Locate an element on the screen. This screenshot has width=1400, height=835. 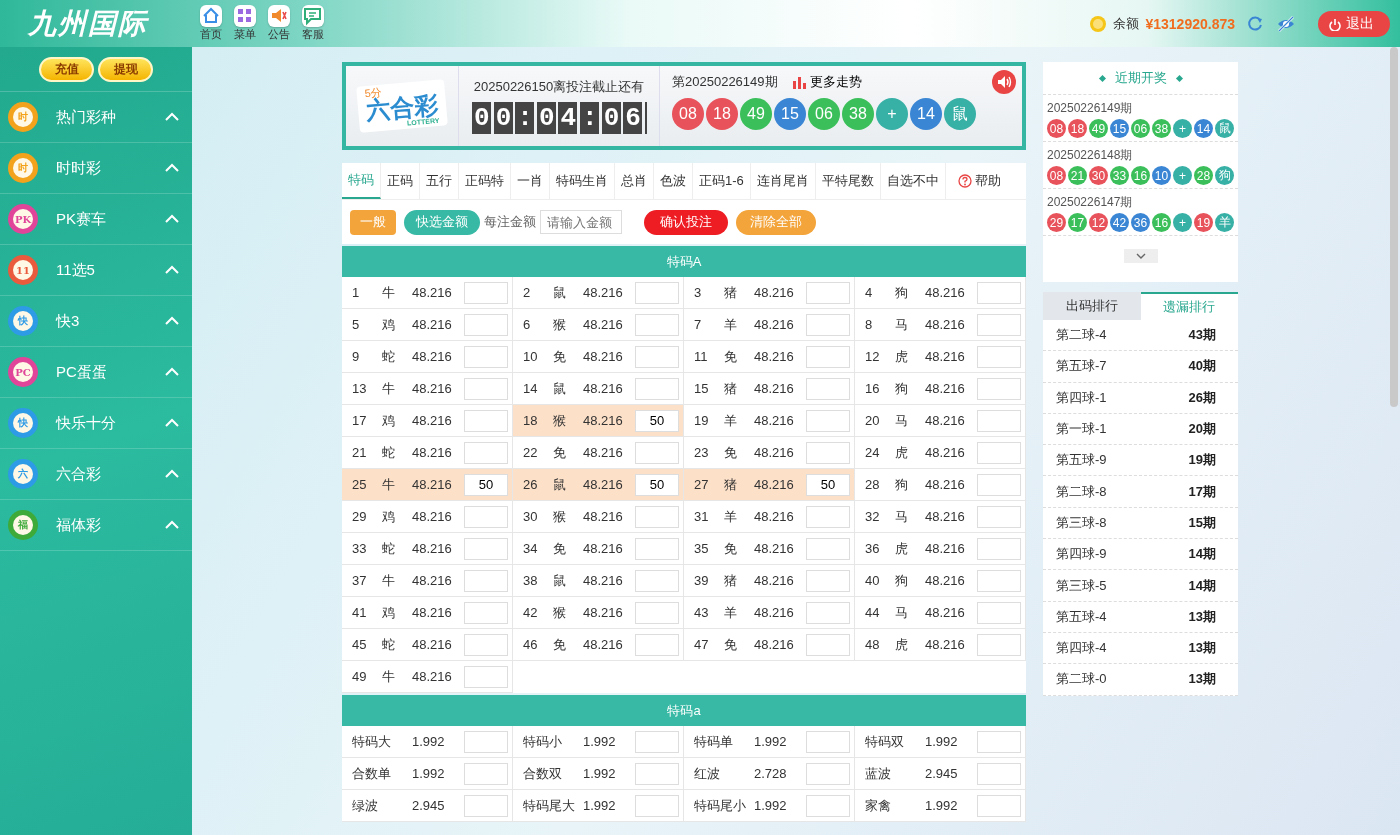
refresh-icon is located at coordinates (1255, 23).